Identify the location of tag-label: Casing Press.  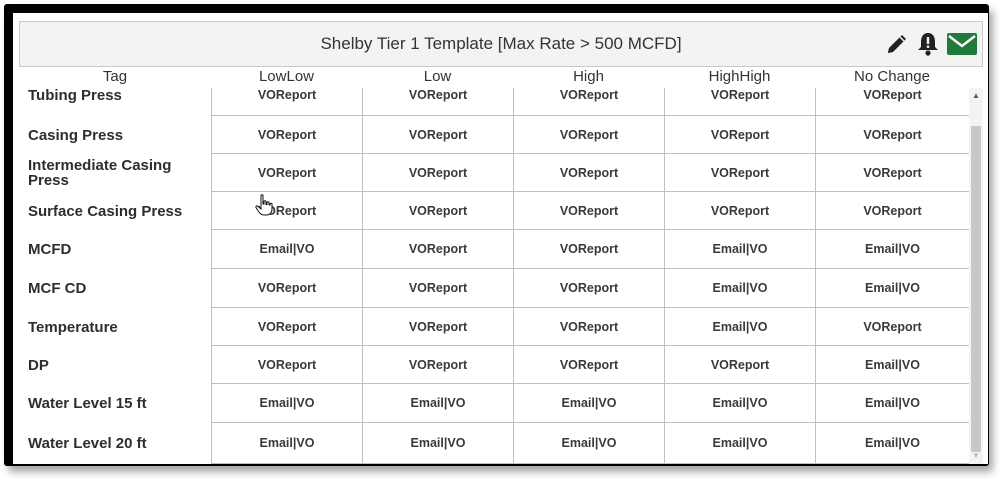
(76, 135).